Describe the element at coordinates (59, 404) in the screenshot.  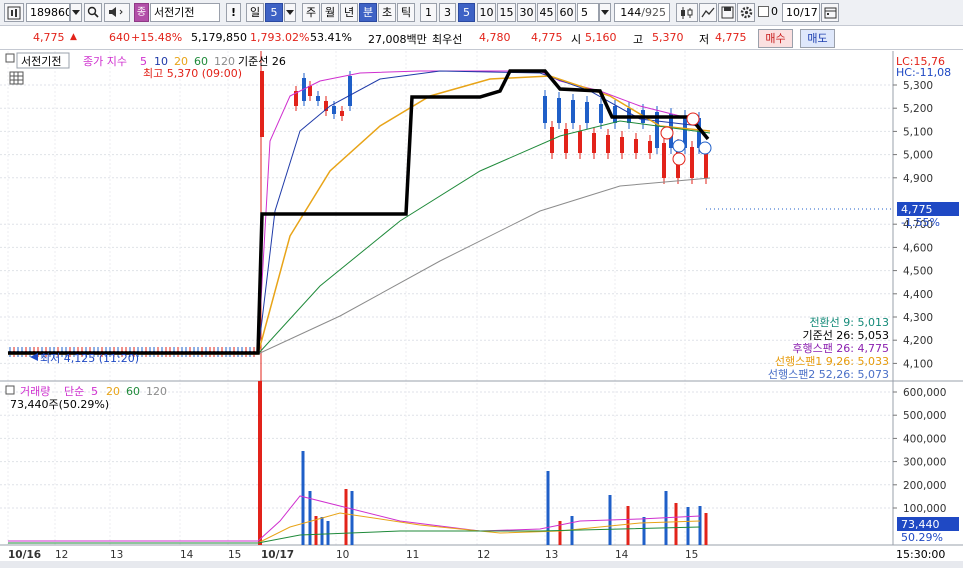
I see `volume-note: 73,440주(50.29%)` at that location.